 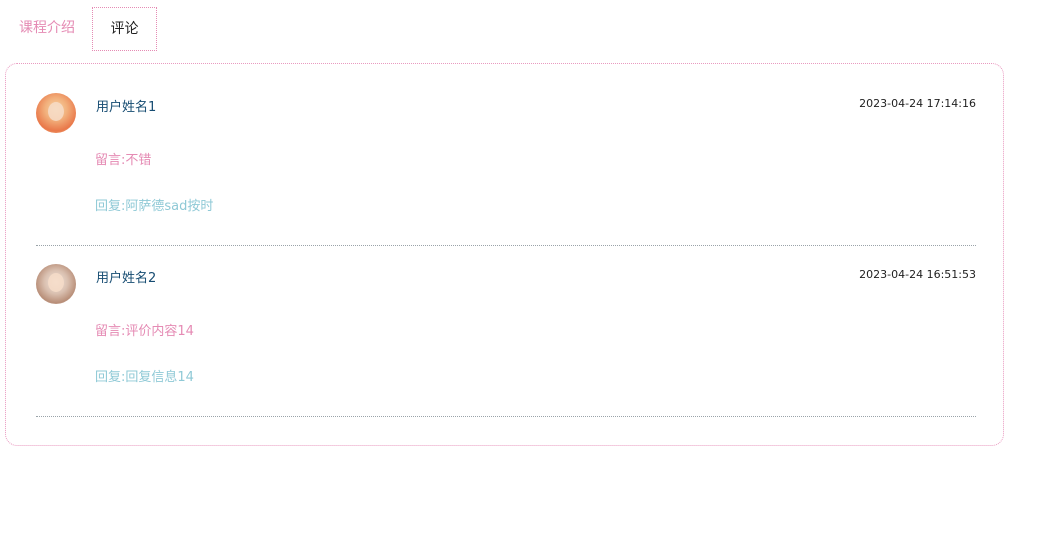 What do you see at coordinates (144, 377) in the screenshot?
I see `comment-reply: 回复:回复信息14` at bounding box center [144, 377].